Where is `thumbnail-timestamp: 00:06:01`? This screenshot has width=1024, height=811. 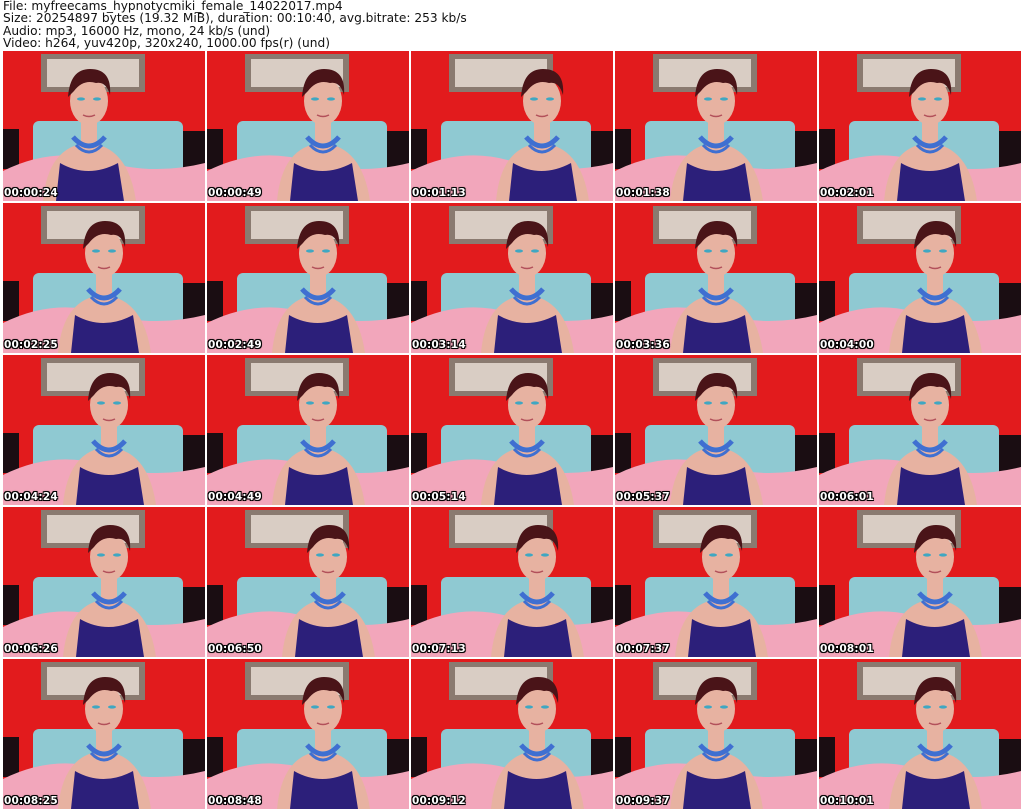 thumbnail-timestamp: 00:06:01 is located at coordinates (847, 497).